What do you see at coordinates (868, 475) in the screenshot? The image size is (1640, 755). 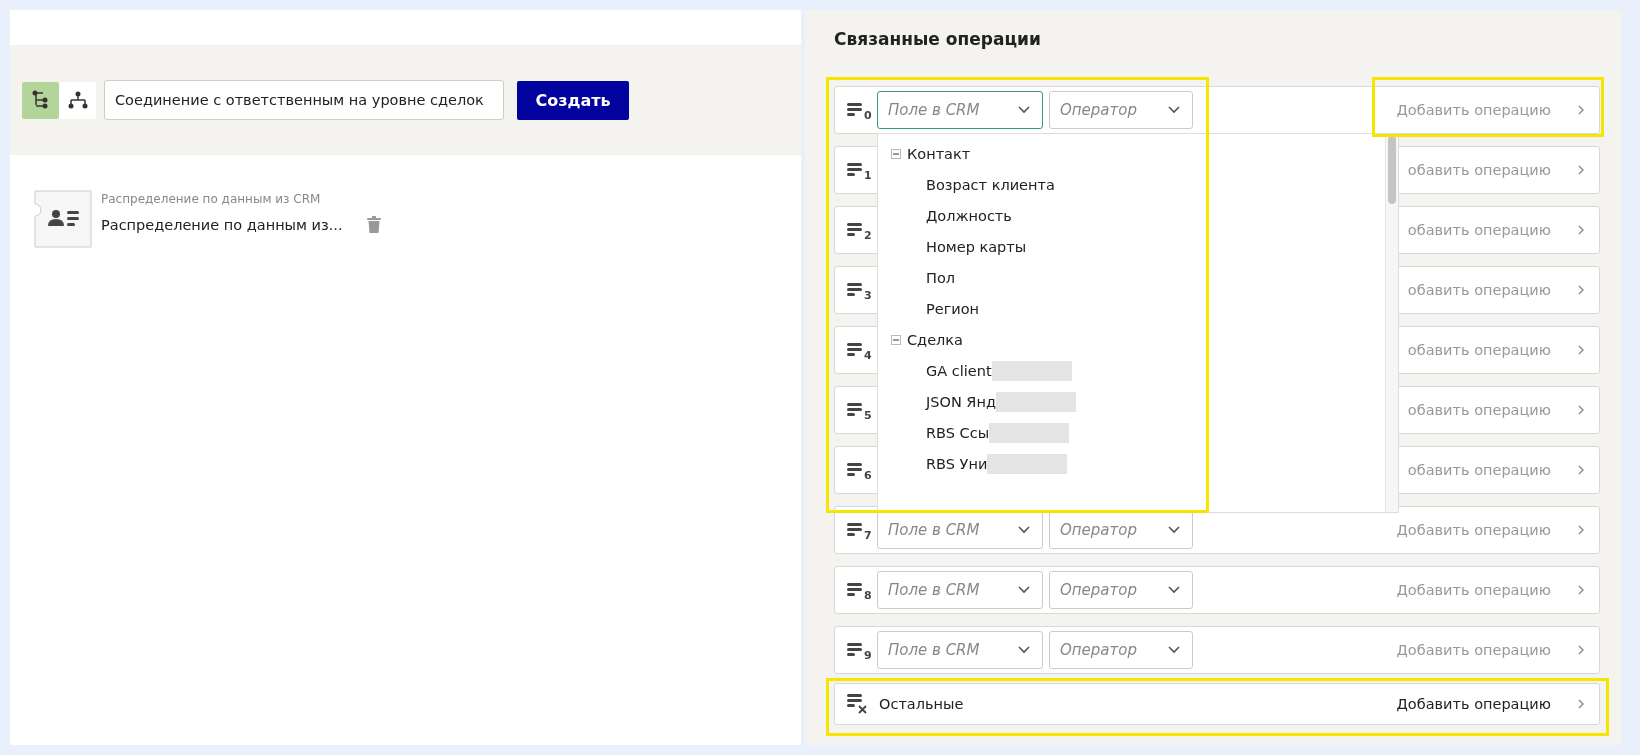 I see `row-number: 6` at bounding box center [868, 475].